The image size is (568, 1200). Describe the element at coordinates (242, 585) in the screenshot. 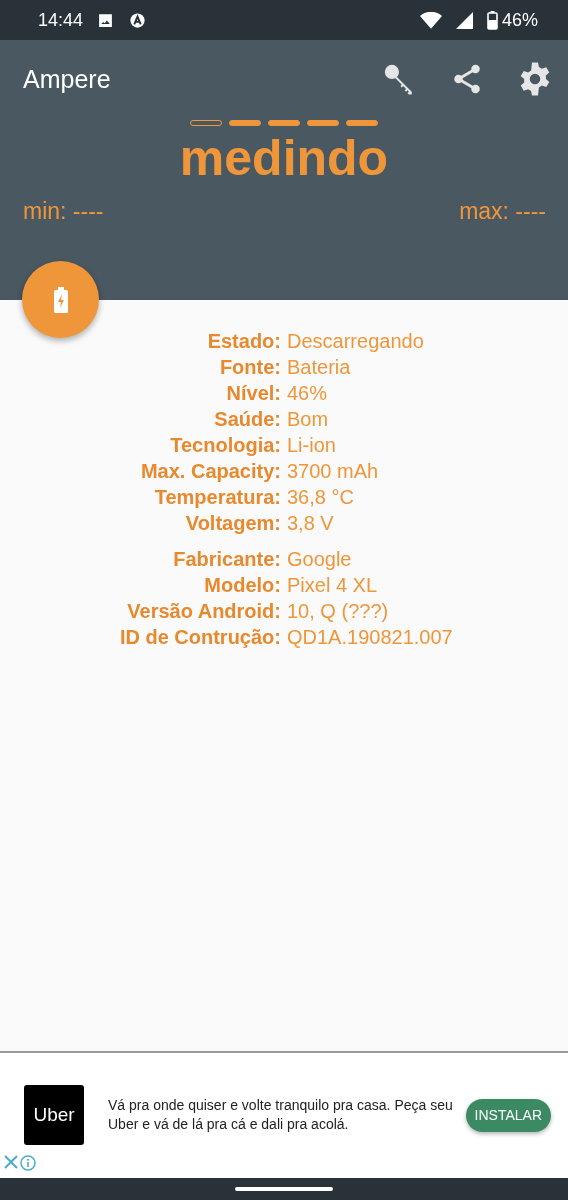

I see `info-label: Modelo:` at that location.